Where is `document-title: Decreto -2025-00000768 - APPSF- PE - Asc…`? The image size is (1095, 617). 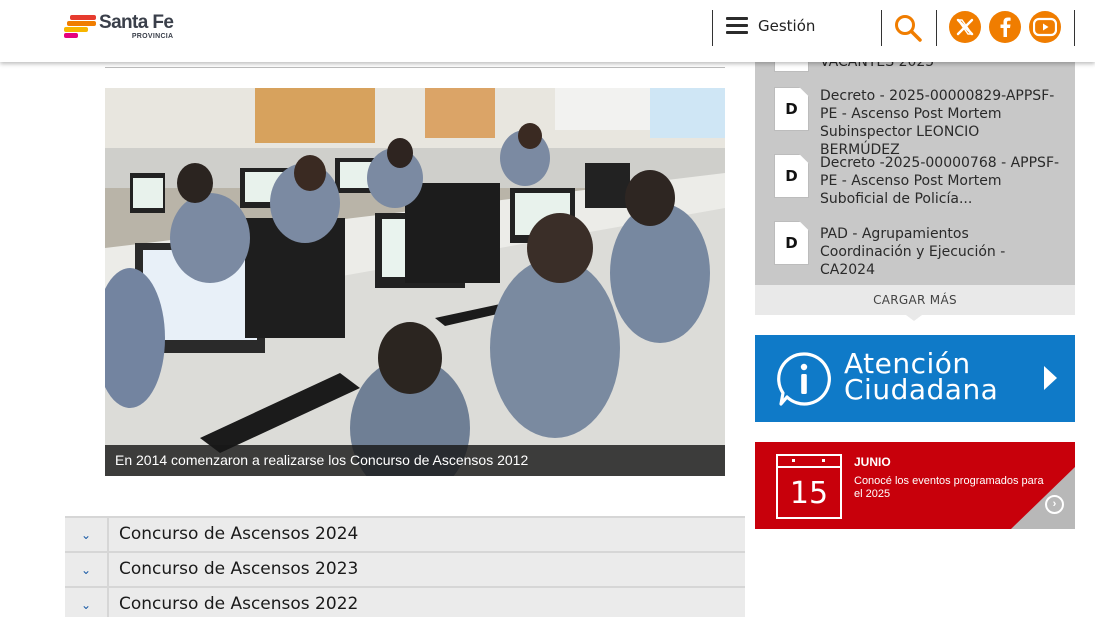 document-title: Decreto -2025-00000768 - APPSF- PE - Asc… is located at coordinates (940, 181).